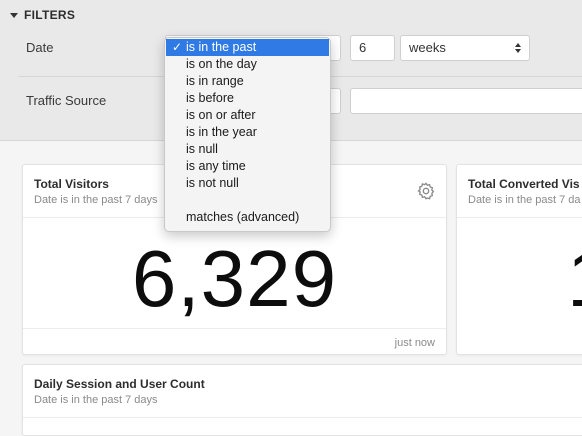 The height and width of the screenshot is (436, 582). What do you see at coordinates (426, 191) in the screenshot?
I see `gear-icon` at bounding box center [426, 191].